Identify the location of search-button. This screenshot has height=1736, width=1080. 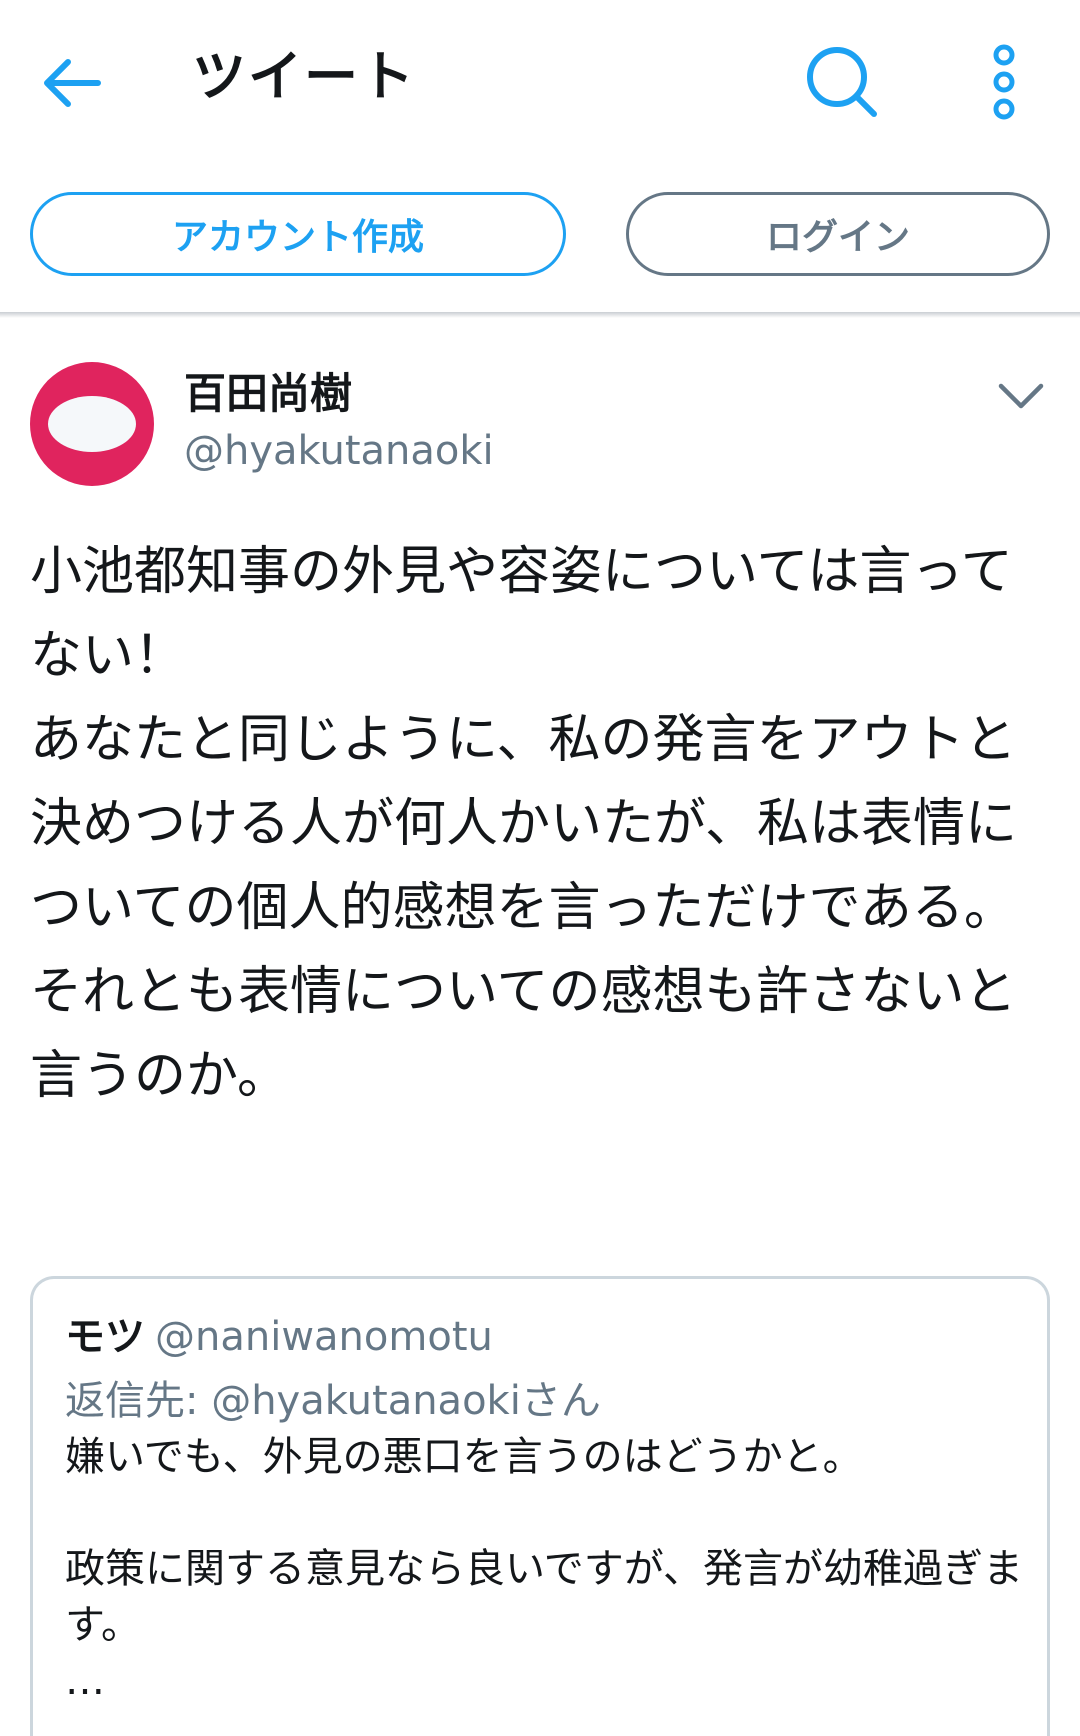
(842, 82).